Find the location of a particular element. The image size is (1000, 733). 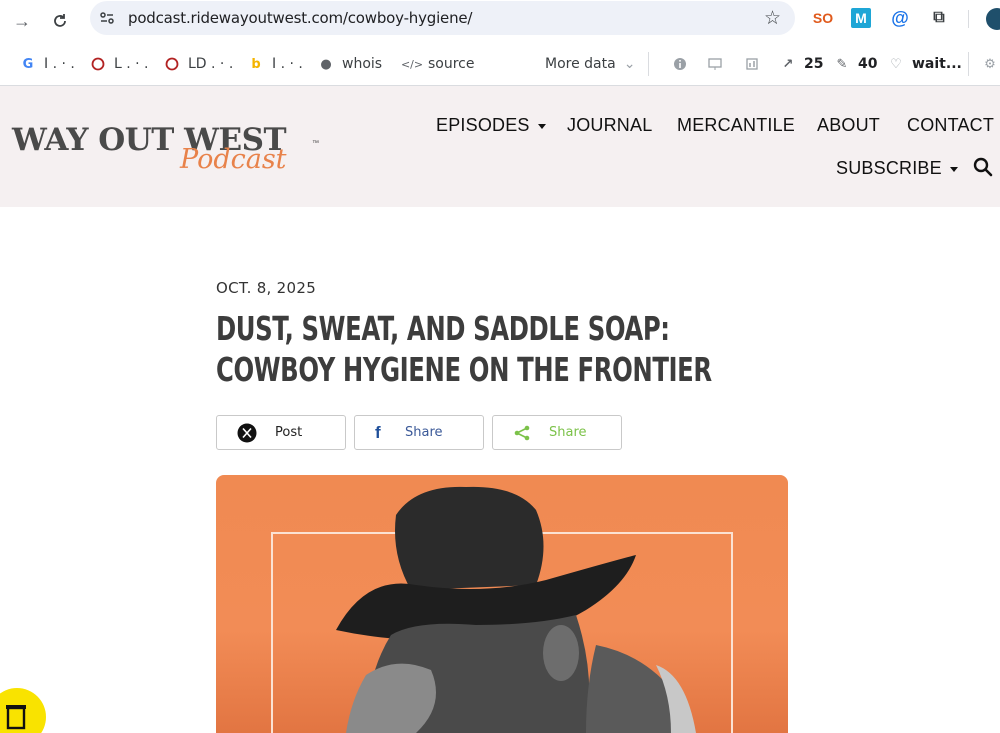

facebook-icon: f is located at coordinates (378, 432).